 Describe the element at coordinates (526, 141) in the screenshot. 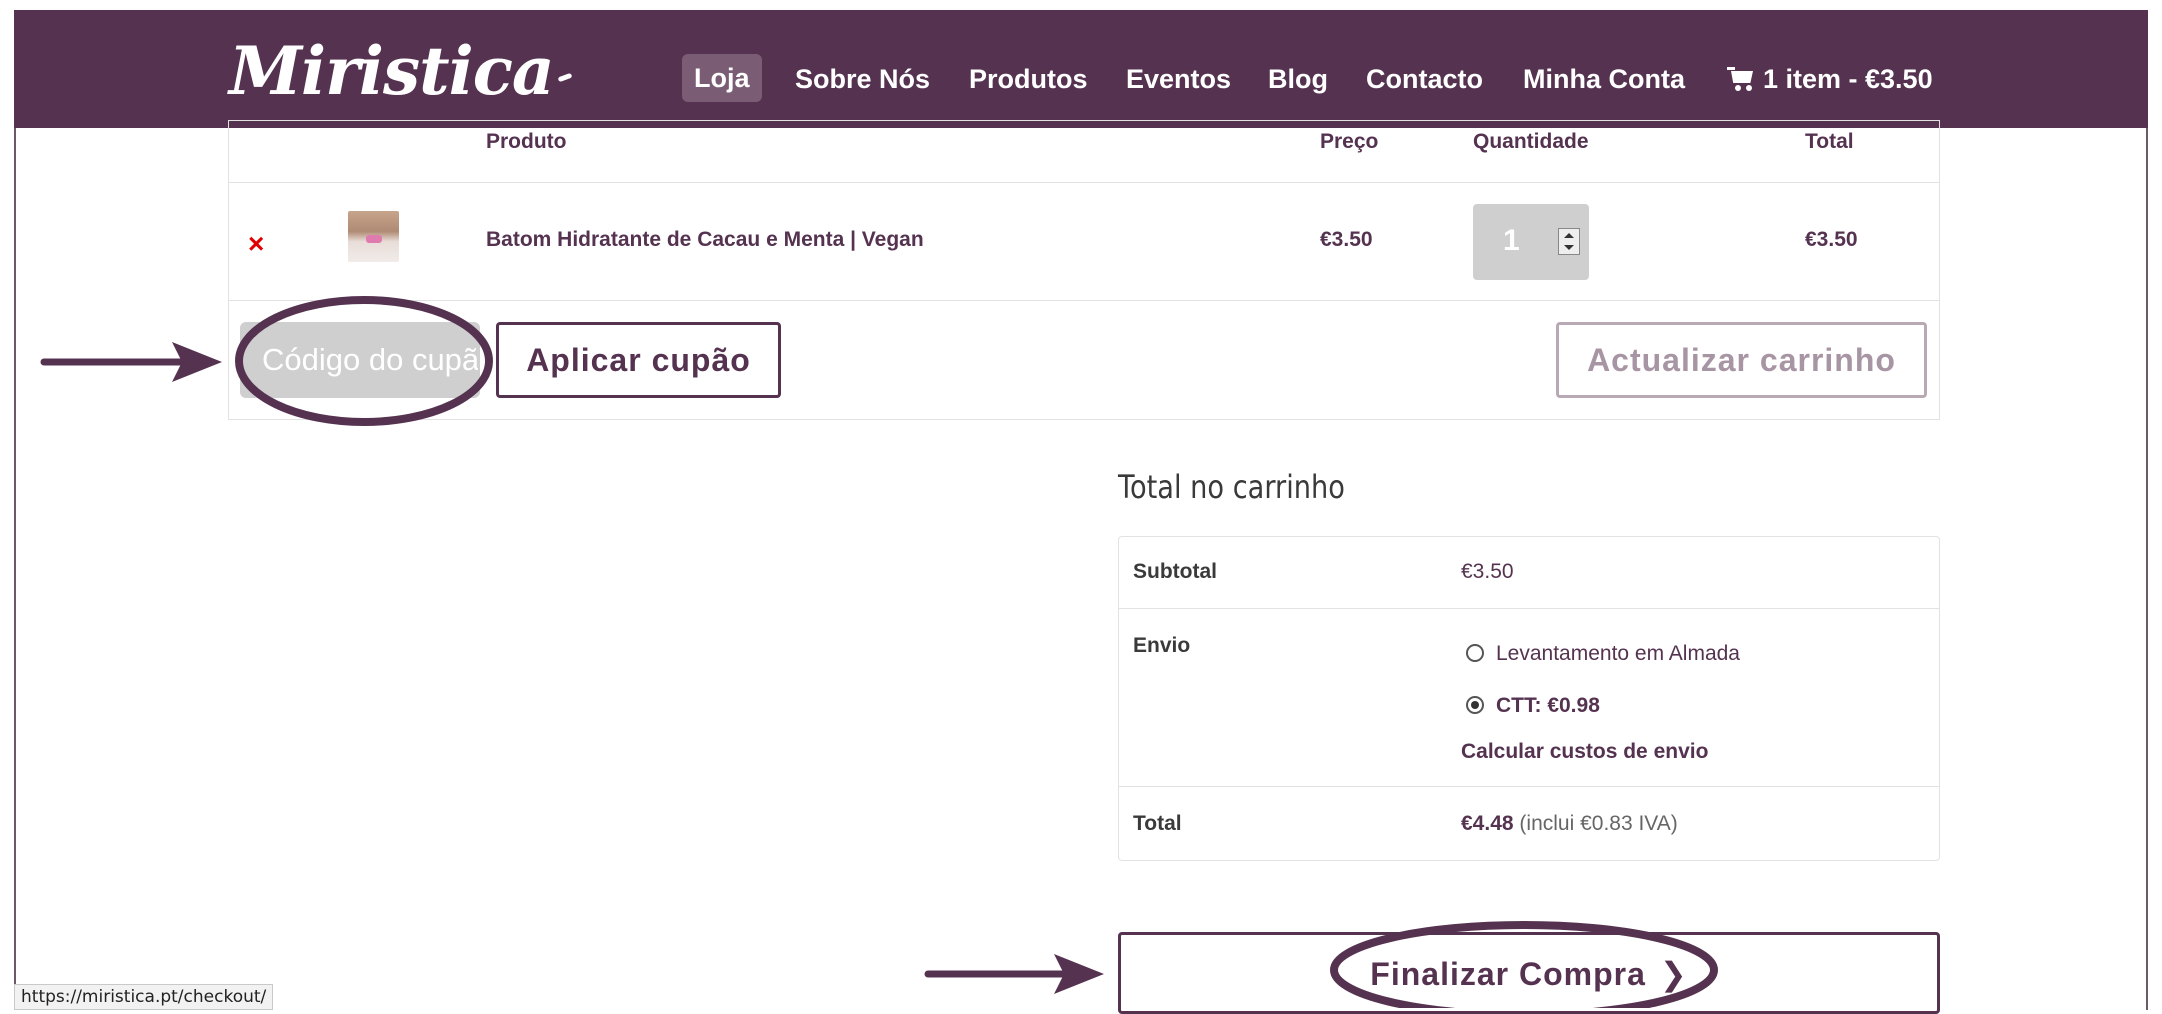

I see `column-header-product: Produto` at that location.